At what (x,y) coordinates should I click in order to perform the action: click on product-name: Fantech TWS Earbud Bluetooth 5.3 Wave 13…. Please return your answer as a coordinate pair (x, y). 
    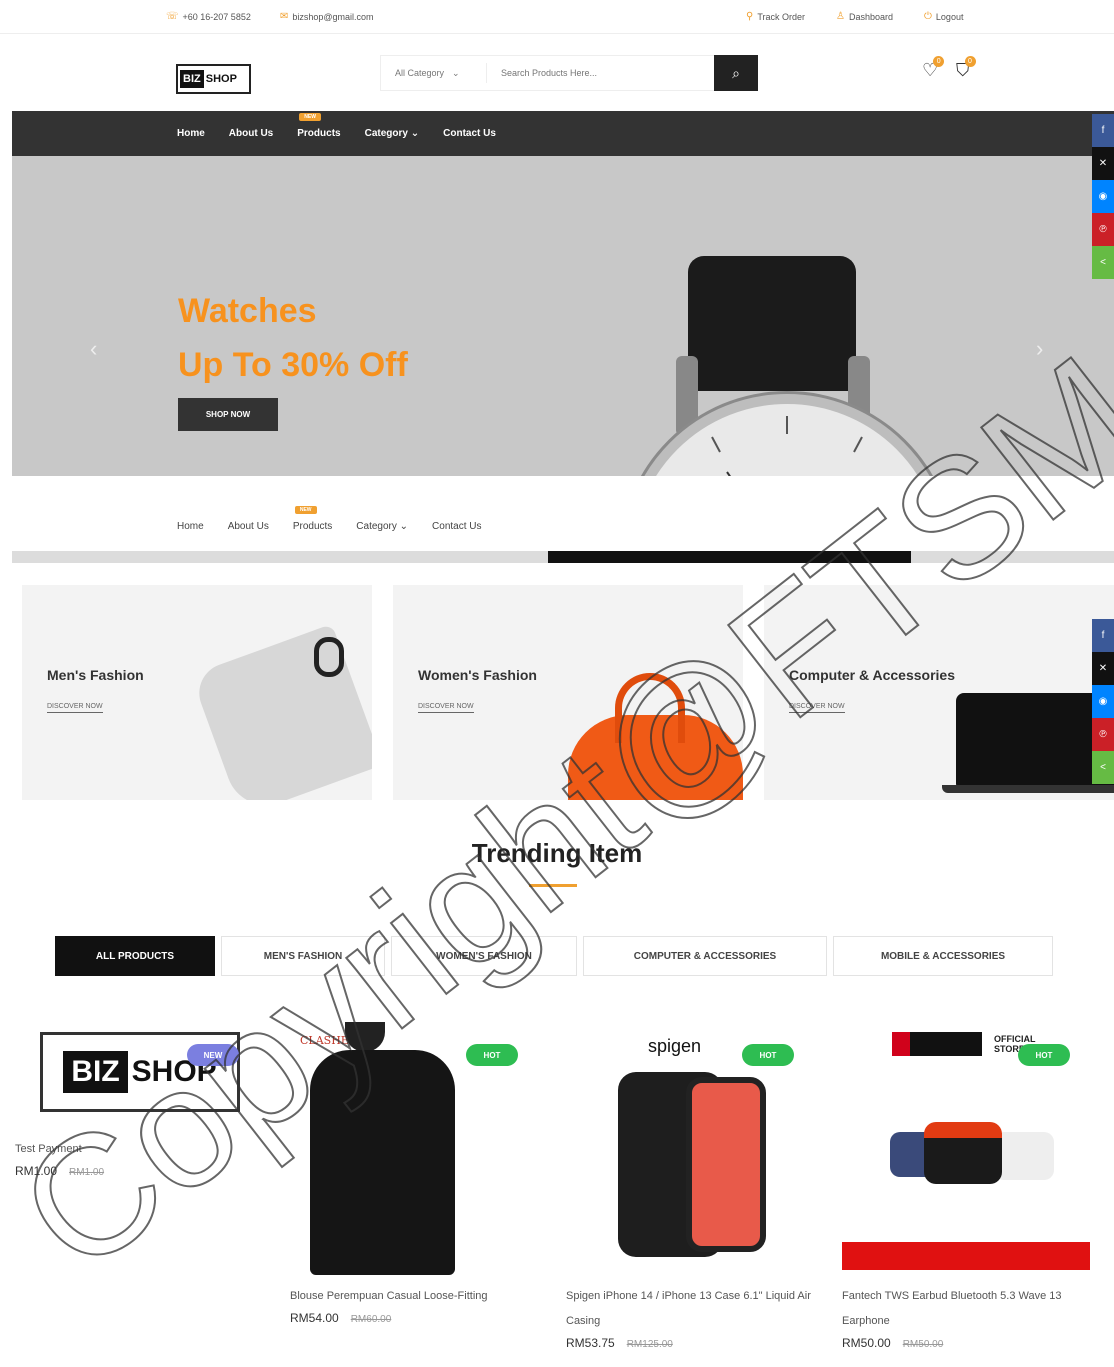
    Looking at the image, I should click on (967, 1309).